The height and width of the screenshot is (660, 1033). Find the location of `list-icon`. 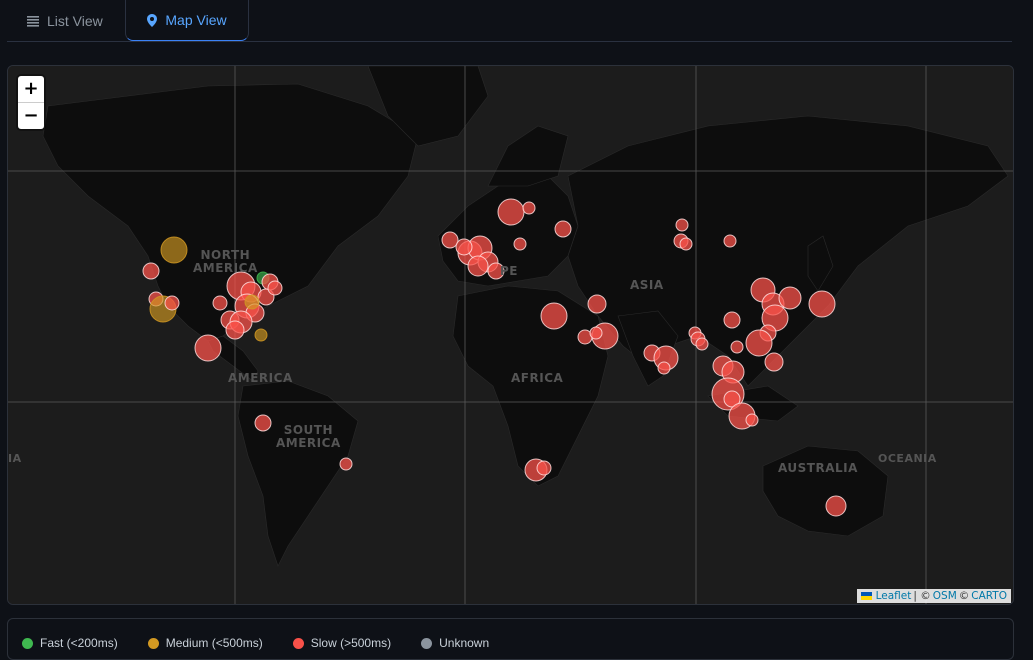

list-icon is located at coordinates (33, 21).